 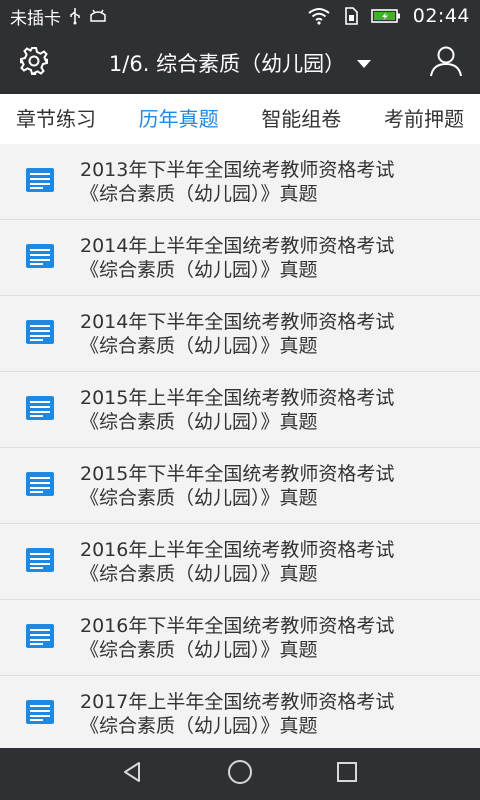 I want to click on subject-selector: 1/6. 综合素质（幼儿园）, so click(x=240, y=63).